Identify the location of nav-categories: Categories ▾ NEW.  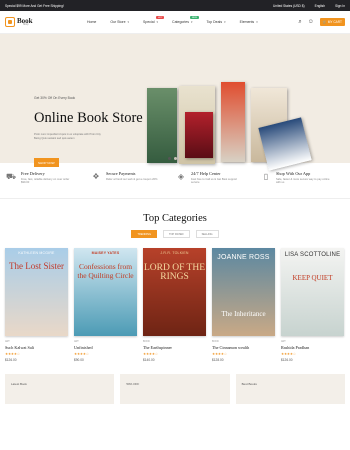
(185, 20).